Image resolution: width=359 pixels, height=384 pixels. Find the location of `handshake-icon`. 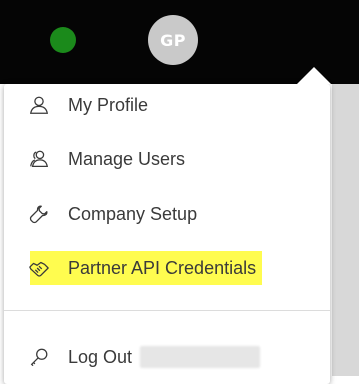

handshake-icon is located at coordinates (39, 268).